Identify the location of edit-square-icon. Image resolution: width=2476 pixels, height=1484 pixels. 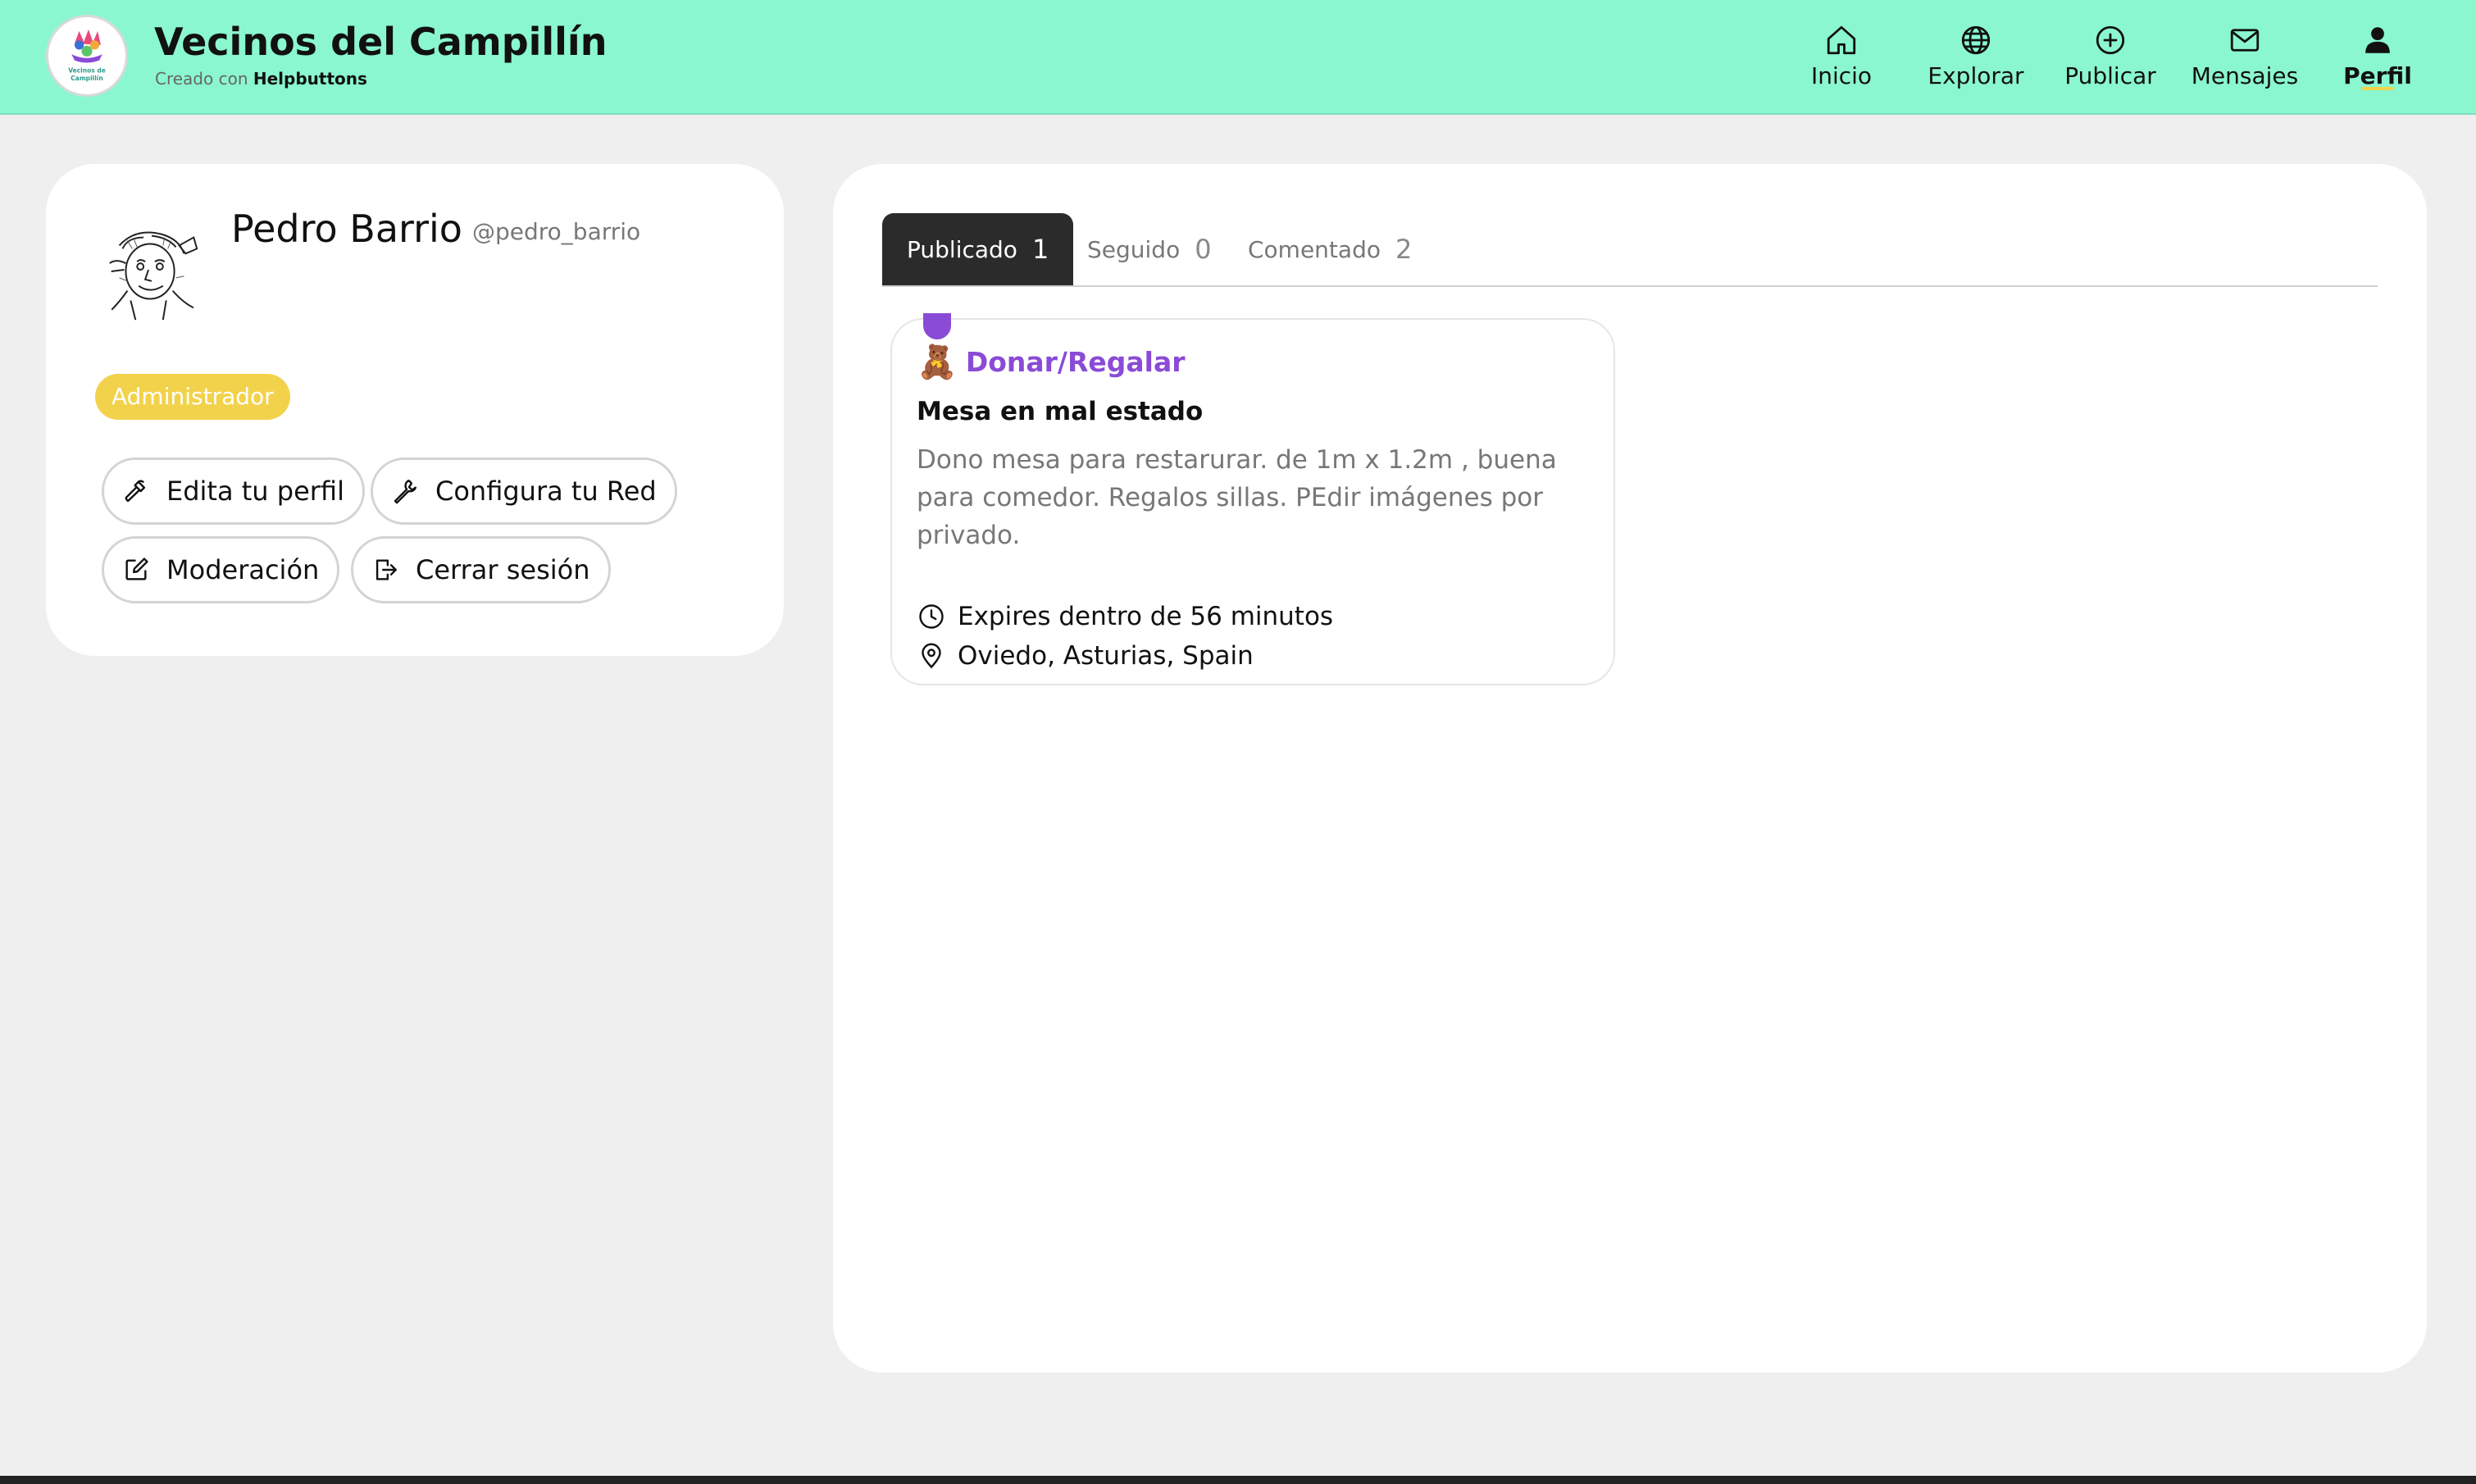
(136, 569).